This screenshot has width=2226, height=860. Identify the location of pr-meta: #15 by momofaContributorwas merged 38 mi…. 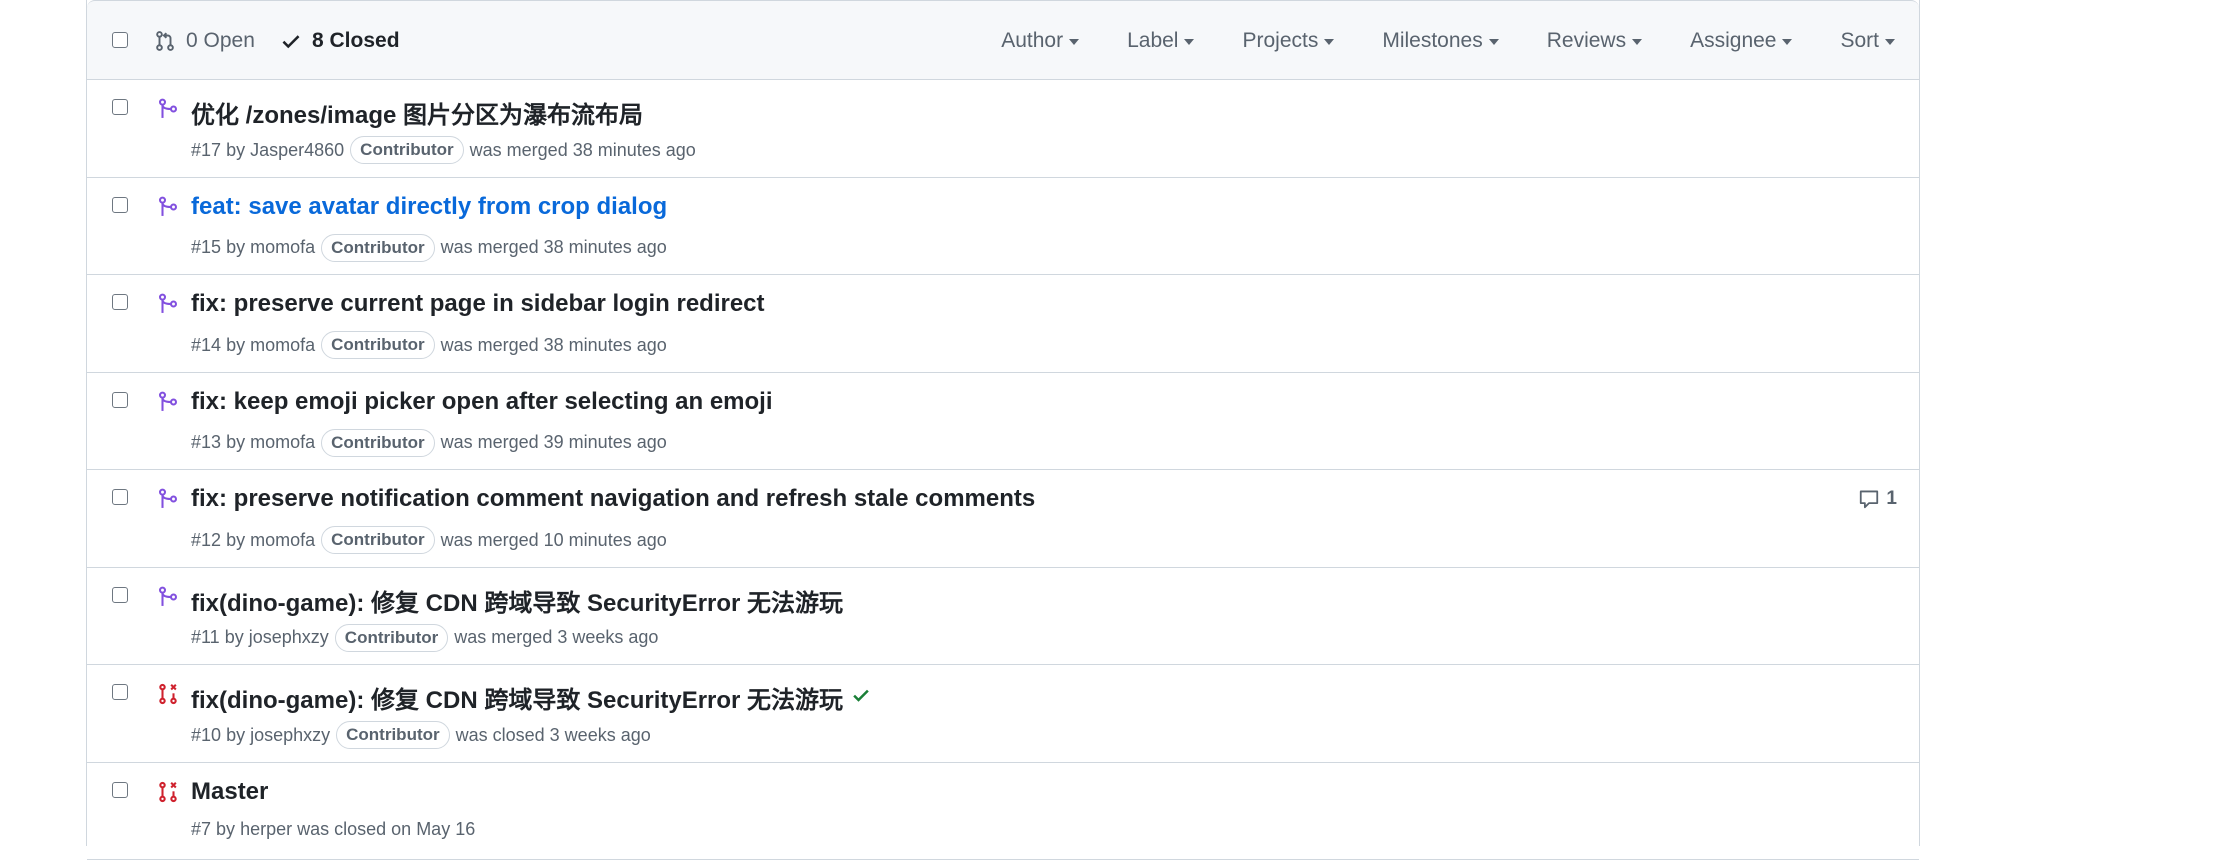
(429, 248).